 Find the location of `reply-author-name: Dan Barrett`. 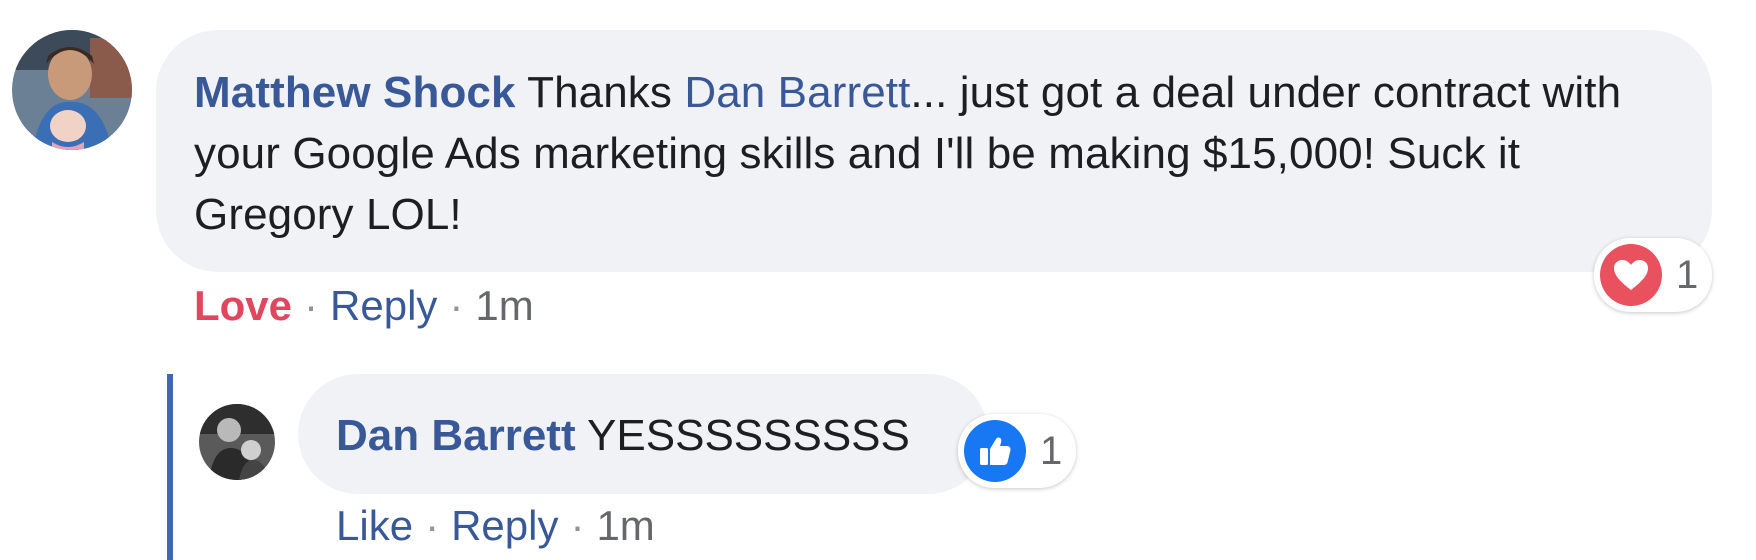

reply-author-name: Dan Barrett is located at coordinates (456, 435).